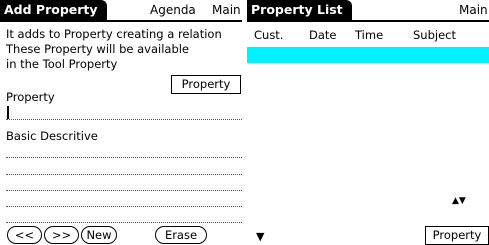 This screenshot has width=489, height=245. I want to click on selected-list-row, so click(368, 55).